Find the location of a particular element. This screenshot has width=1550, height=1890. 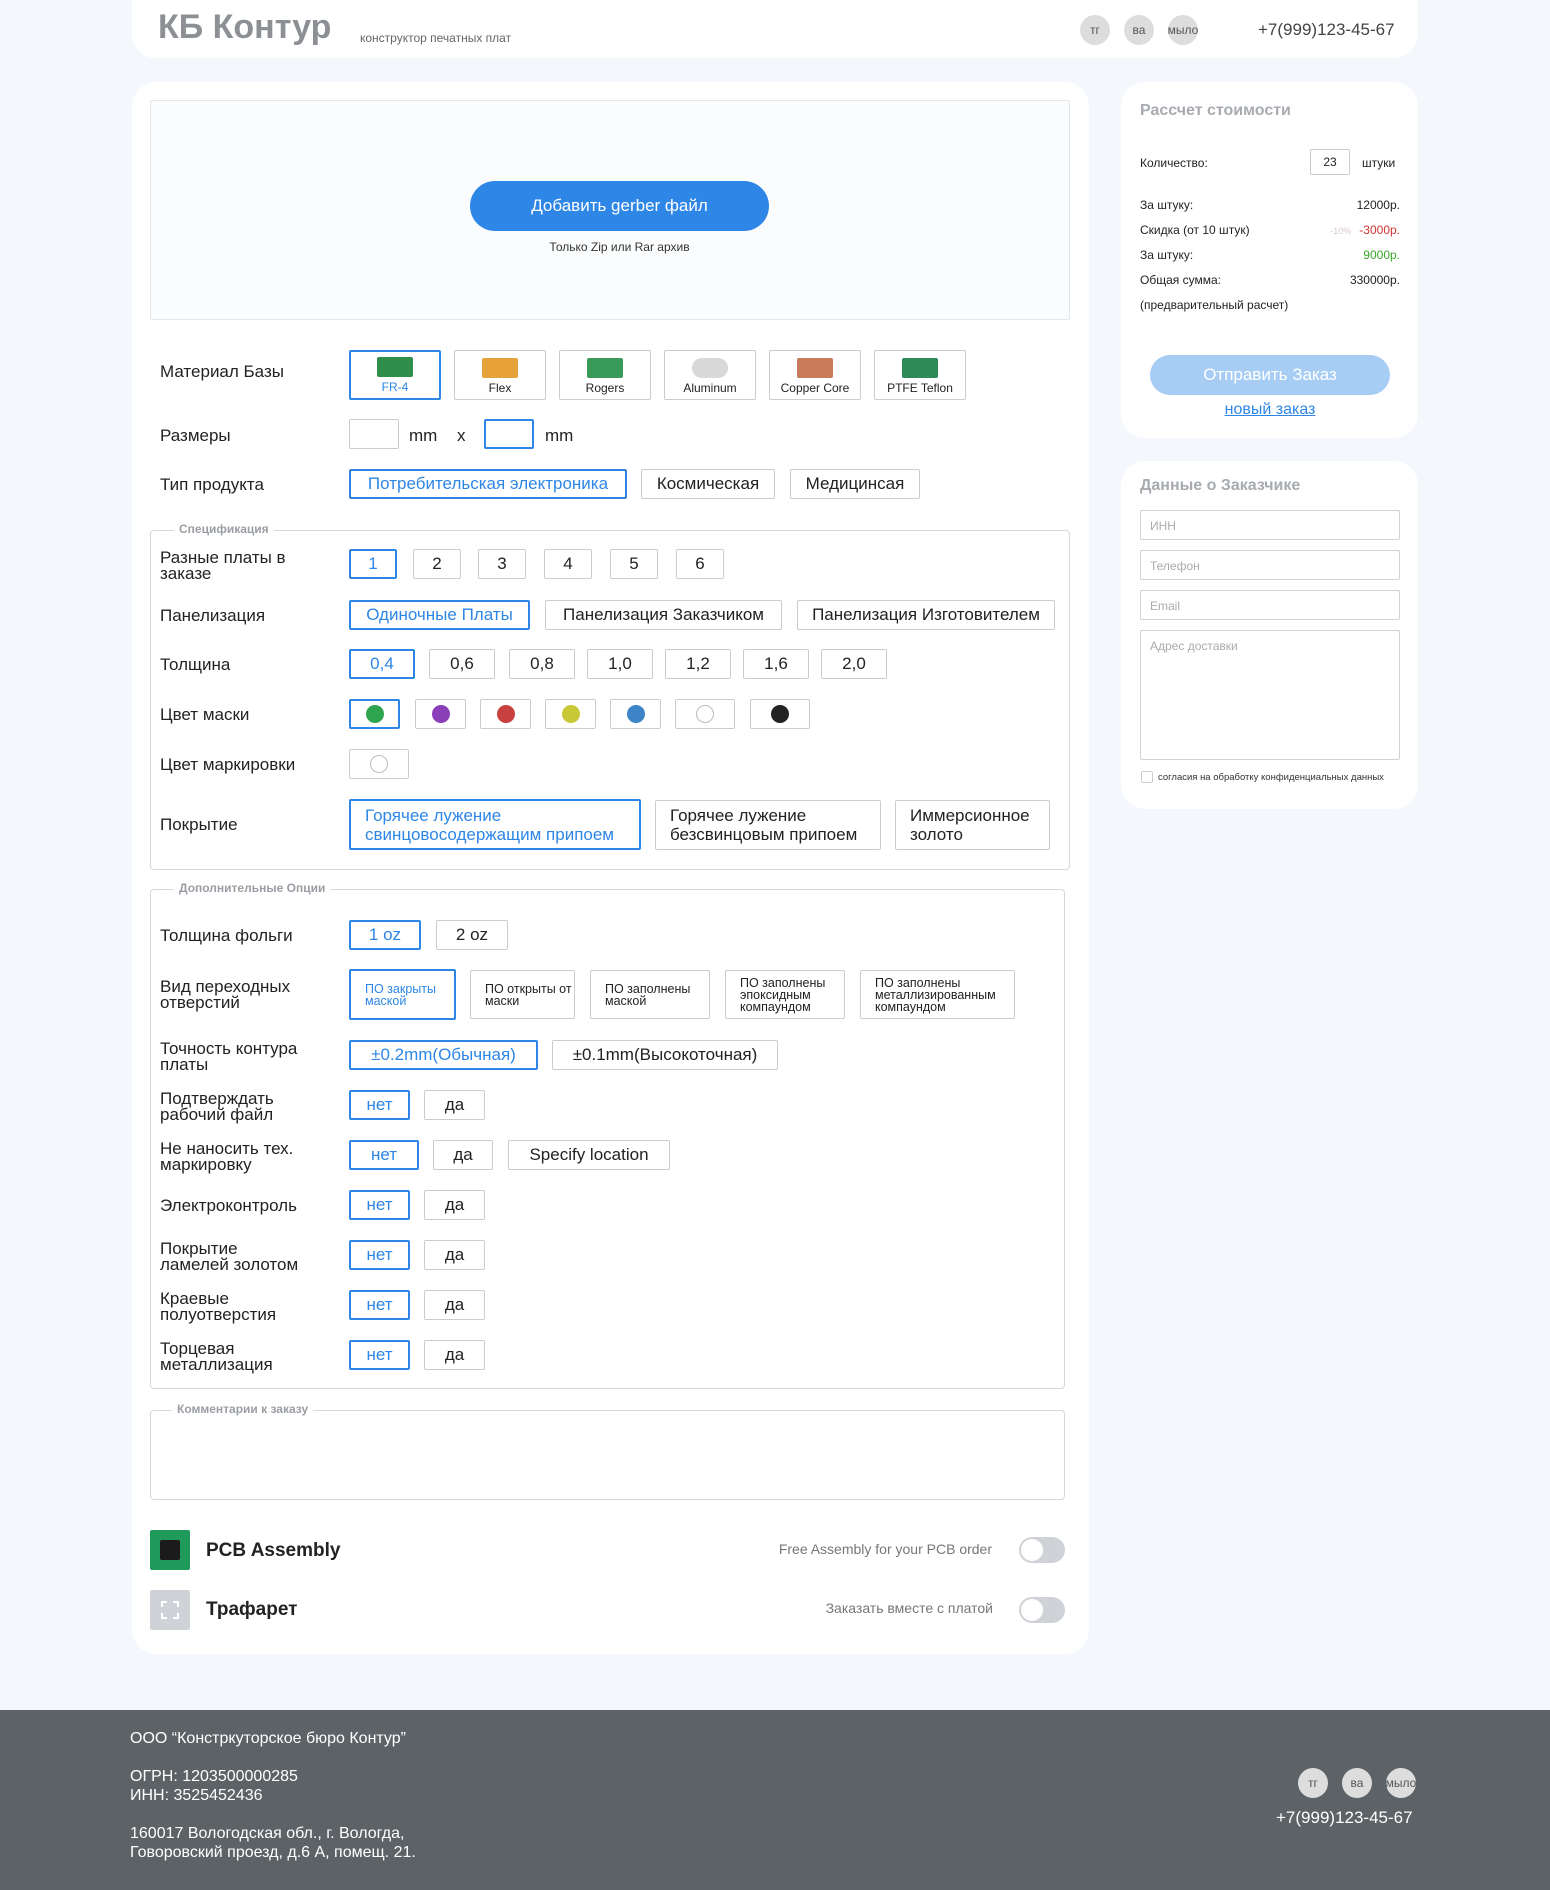

qty-input: 23 is located at coordinates (1330, 162).